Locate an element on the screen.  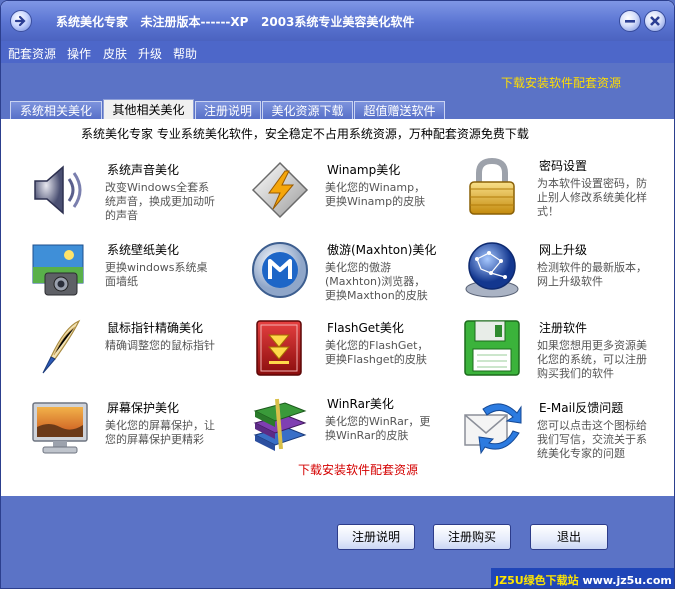
menu-operation: 操作 is located at coordinates (79, 53).